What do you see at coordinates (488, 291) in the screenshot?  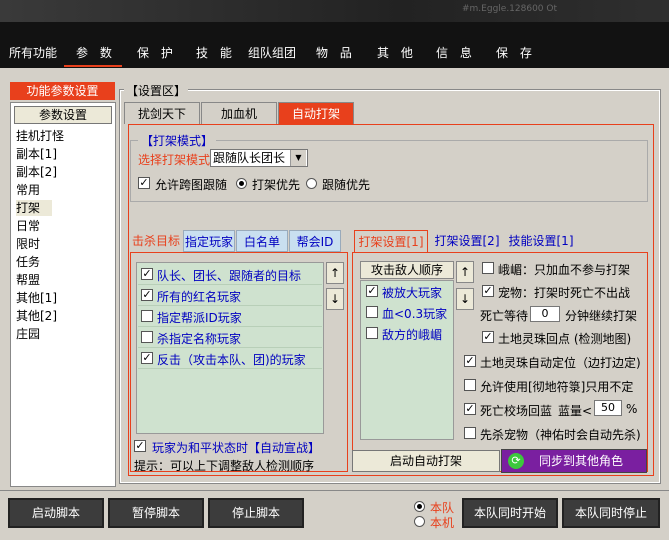 I see `pet-checkbox: ✓` at bounding box center [488, 291].